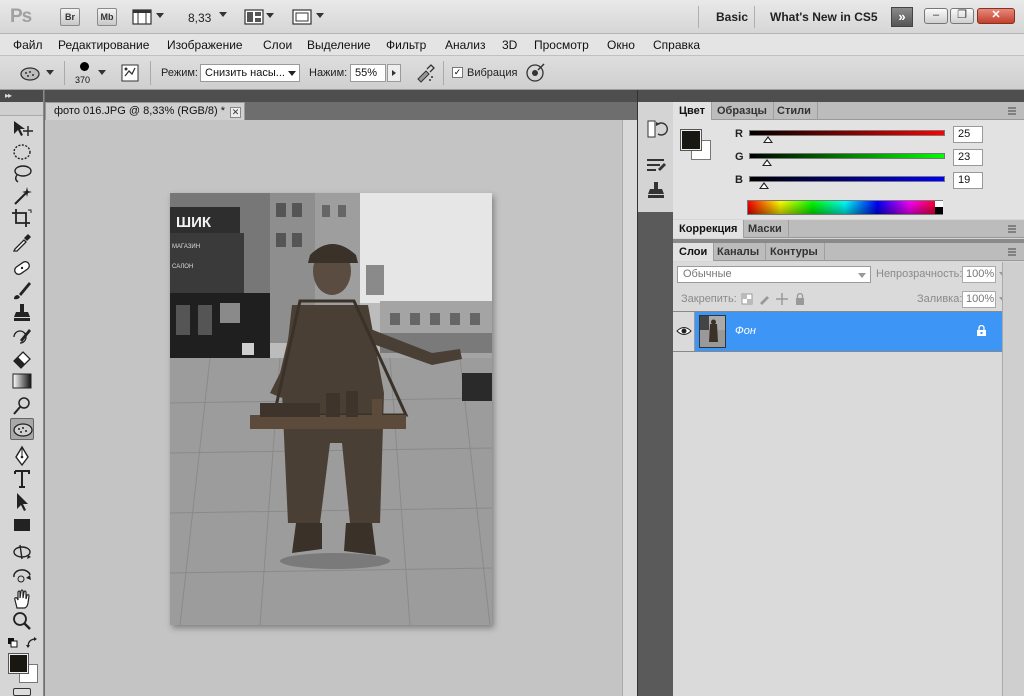  Describe the element at coordinates (32, 643) in the screenshot. I see `swap-colors-icon` at that location.